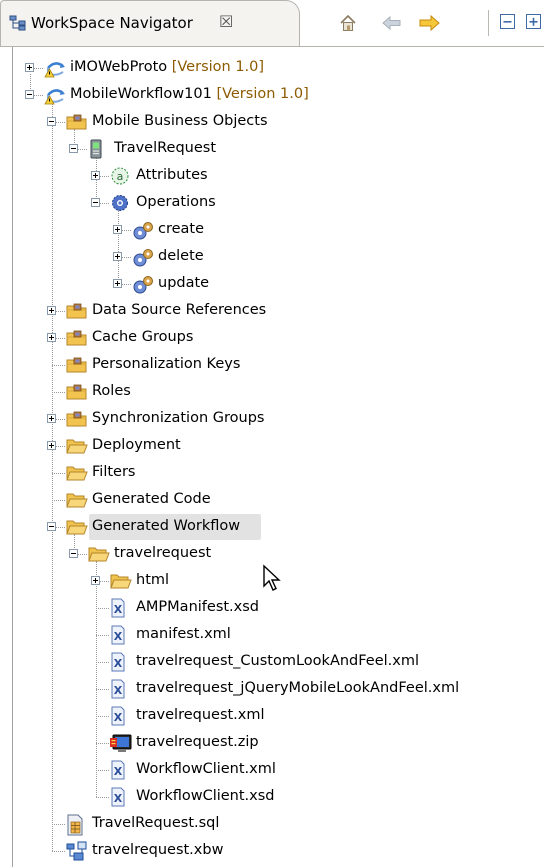 The width and height of the screenshot is (544, 867). What do you see at coordinates (77, 853) in the screenshot?
I see `workflow-file-icon` at bounding box center [77, 853].